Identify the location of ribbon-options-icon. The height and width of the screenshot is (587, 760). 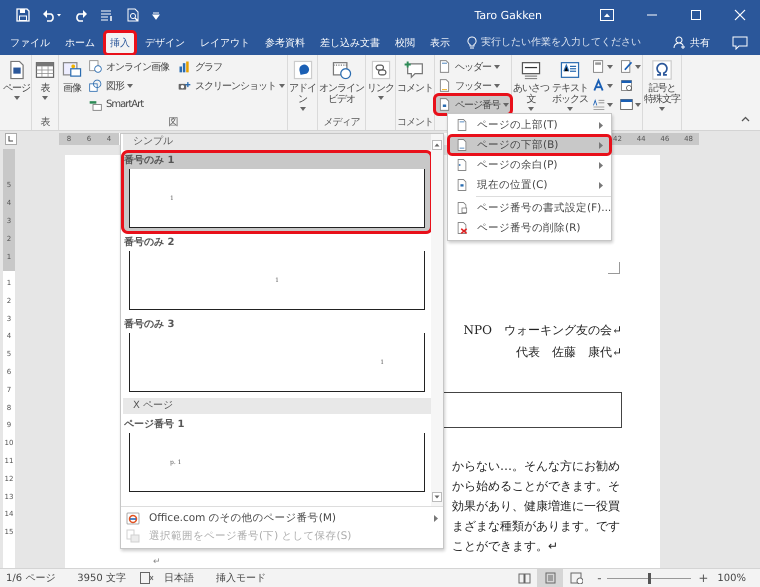
(607, 15).